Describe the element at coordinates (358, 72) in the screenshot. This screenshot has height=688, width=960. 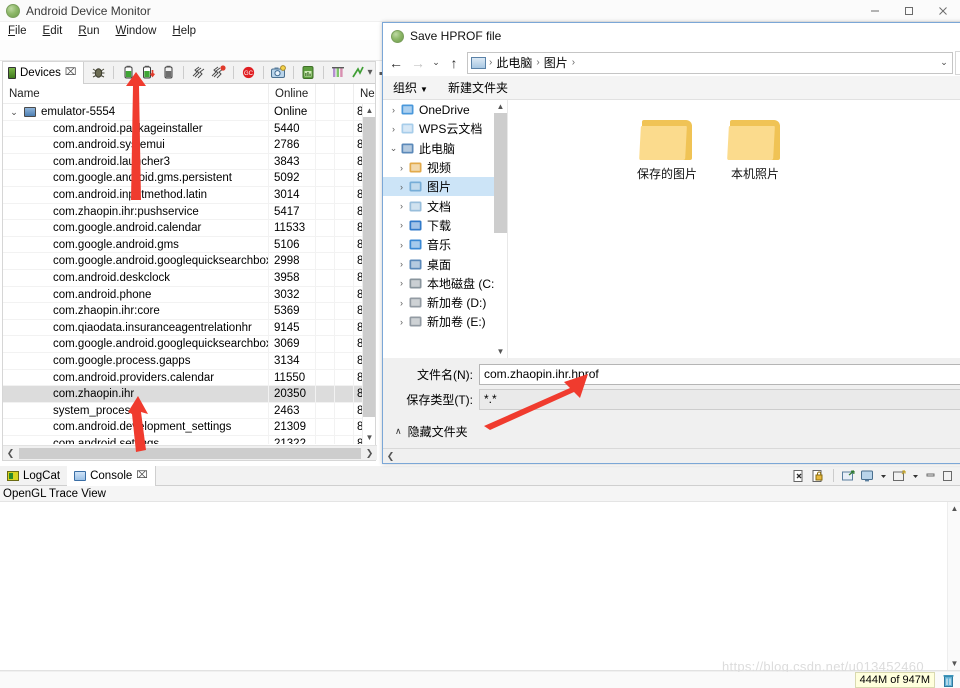
I see `tree-view-icon` at that location.